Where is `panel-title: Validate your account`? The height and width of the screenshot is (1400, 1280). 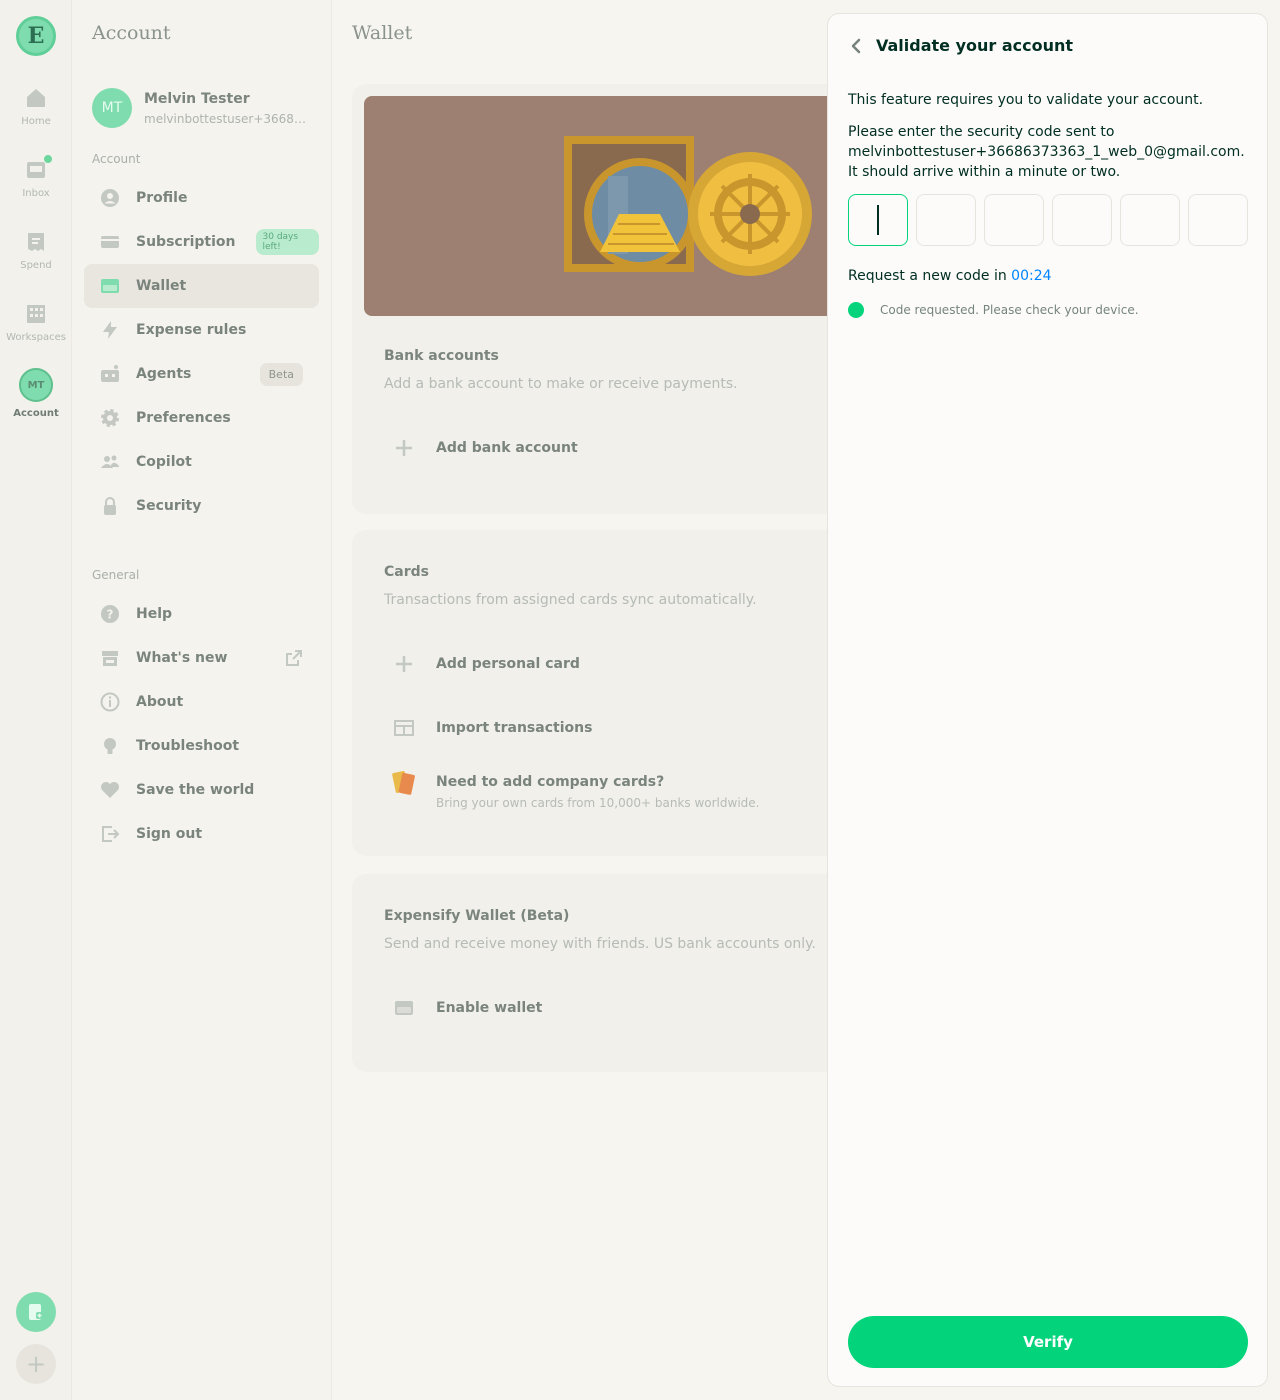 panel-title: Validate your account is located at coordinates (975, 45).